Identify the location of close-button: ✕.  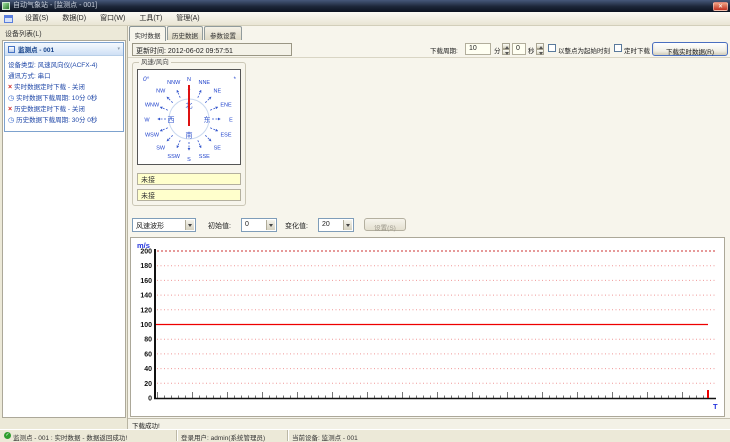
(720, 6).